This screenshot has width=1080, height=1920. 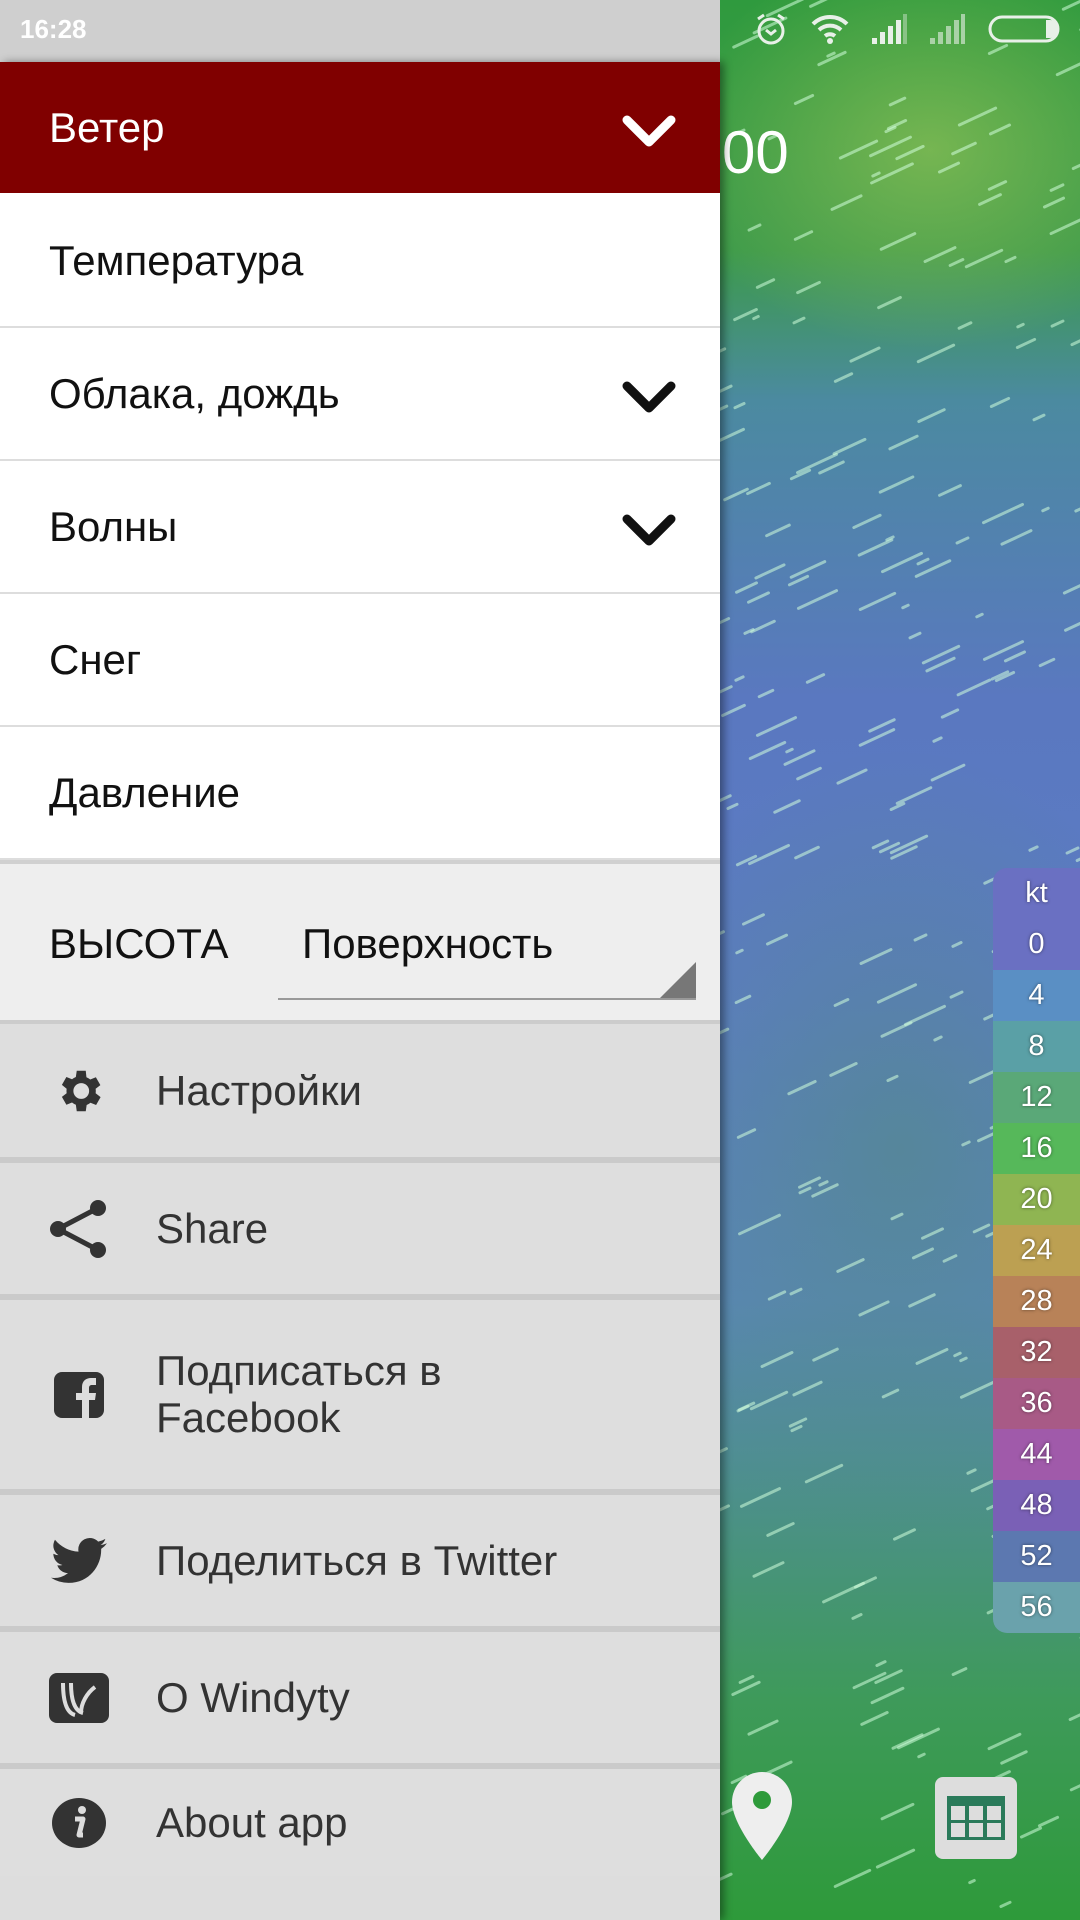 I want to click on layer-item: Давление, so click(x=360, y=793).